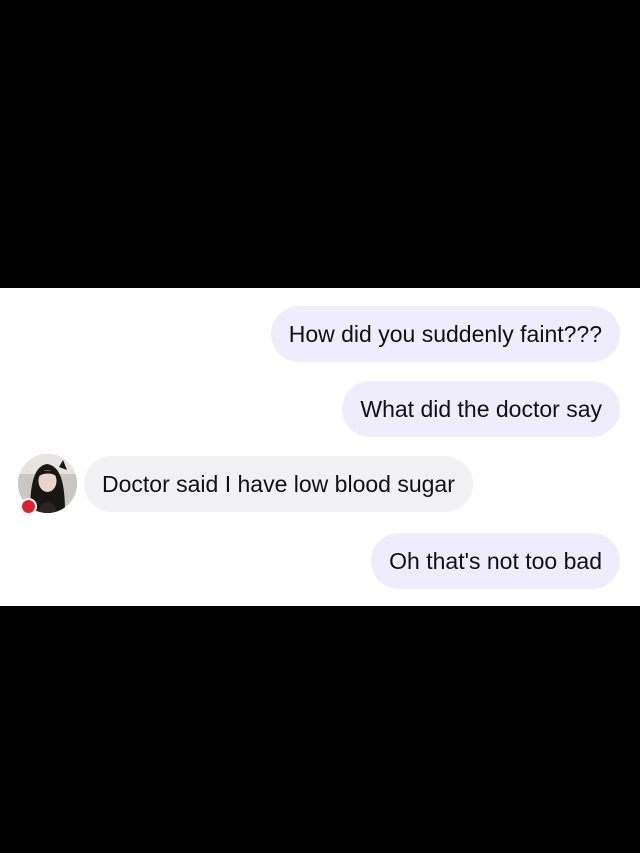 The image size is (640, 853). I want to click on incoming-message-bubble: Doctor said I have low blood sugar, so click(278, 484).